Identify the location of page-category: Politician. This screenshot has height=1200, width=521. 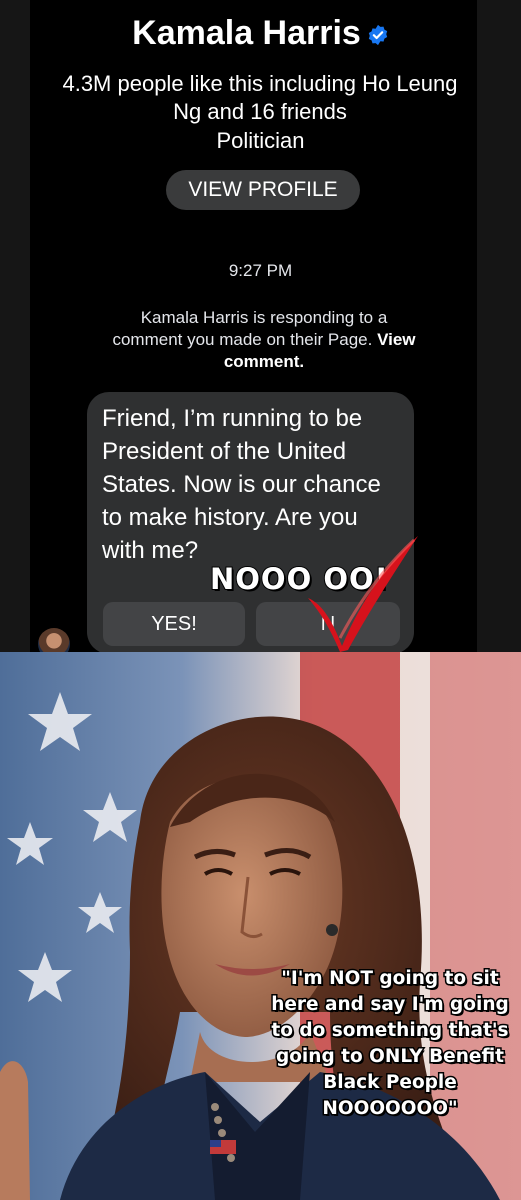
(260, 140).